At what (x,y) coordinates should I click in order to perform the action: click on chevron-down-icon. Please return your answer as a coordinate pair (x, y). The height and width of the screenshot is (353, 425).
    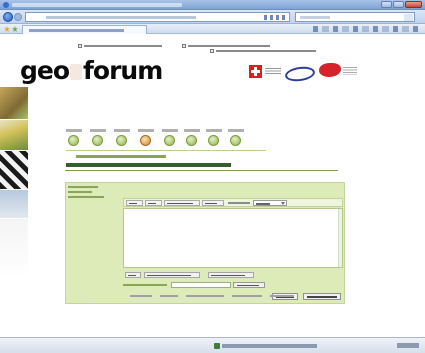
    Looking at the image, I should click on (283, 203).